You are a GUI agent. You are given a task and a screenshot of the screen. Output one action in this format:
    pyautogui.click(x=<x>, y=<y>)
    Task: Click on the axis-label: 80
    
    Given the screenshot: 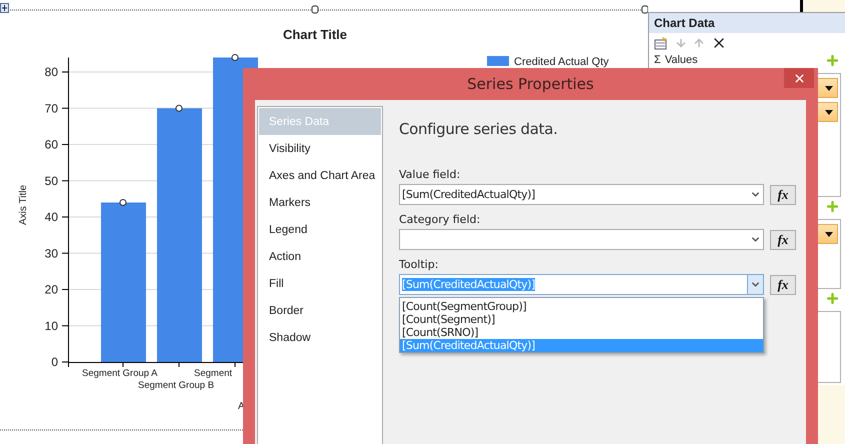 What is the action you would take?
    pyautogui.click(x=51, y=72)
    